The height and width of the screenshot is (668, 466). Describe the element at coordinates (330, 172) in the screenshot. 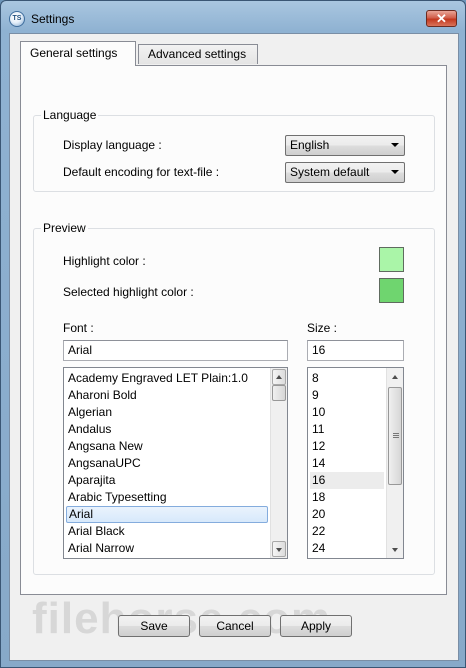

I see `default-encoding-value: System default` at that location.